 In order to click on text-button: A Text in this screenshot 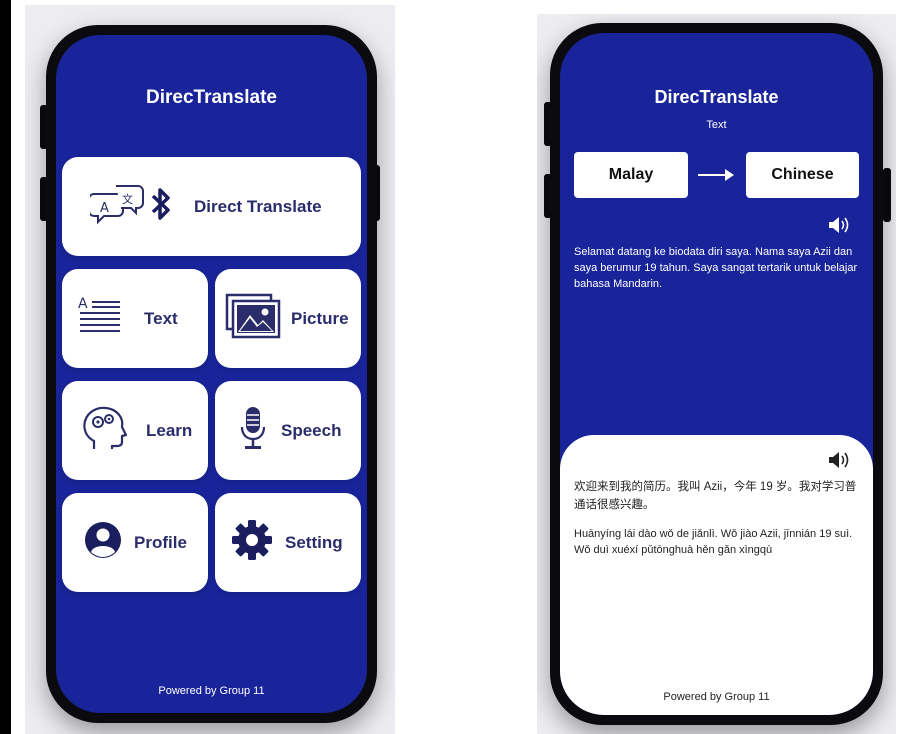, I will do `click(135, 318)`.